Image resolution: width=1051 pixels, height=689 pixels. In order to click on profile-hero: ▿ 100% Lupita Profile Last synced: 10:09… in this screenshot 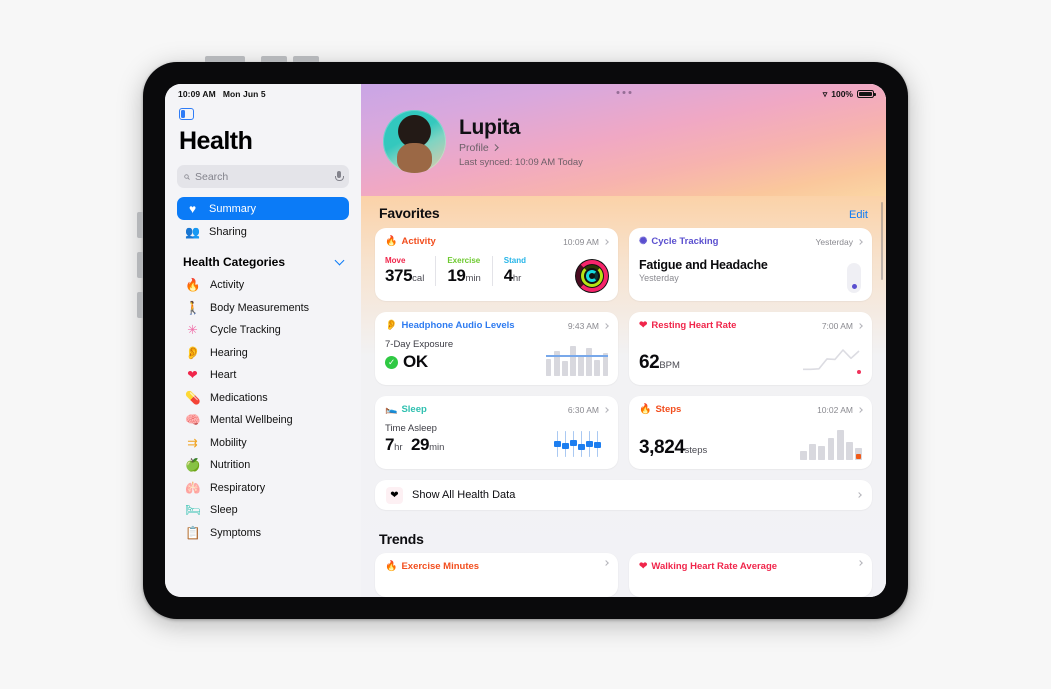, I will do `click(623, 140)`.